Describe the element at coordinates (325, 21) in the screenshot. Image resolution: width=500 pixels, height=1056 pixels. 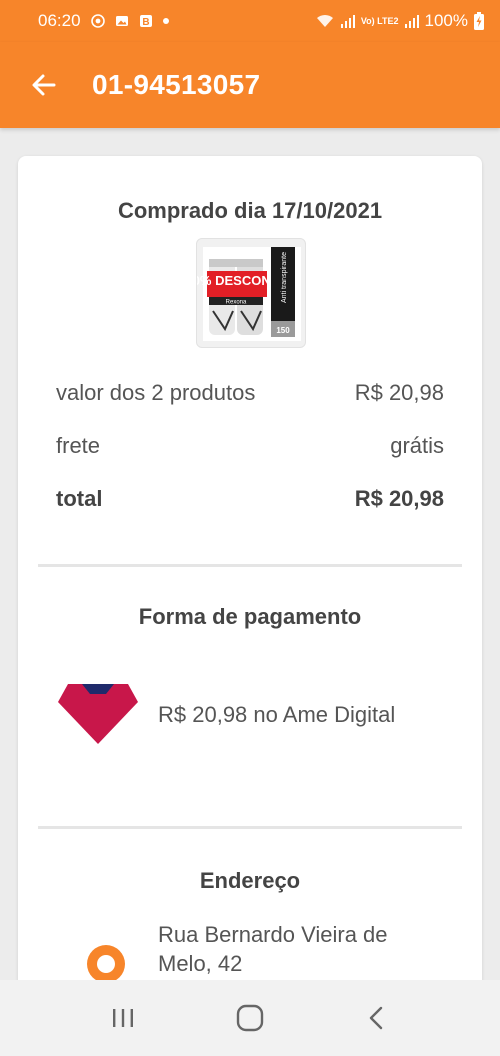
I see `wifi-icon` at that location.